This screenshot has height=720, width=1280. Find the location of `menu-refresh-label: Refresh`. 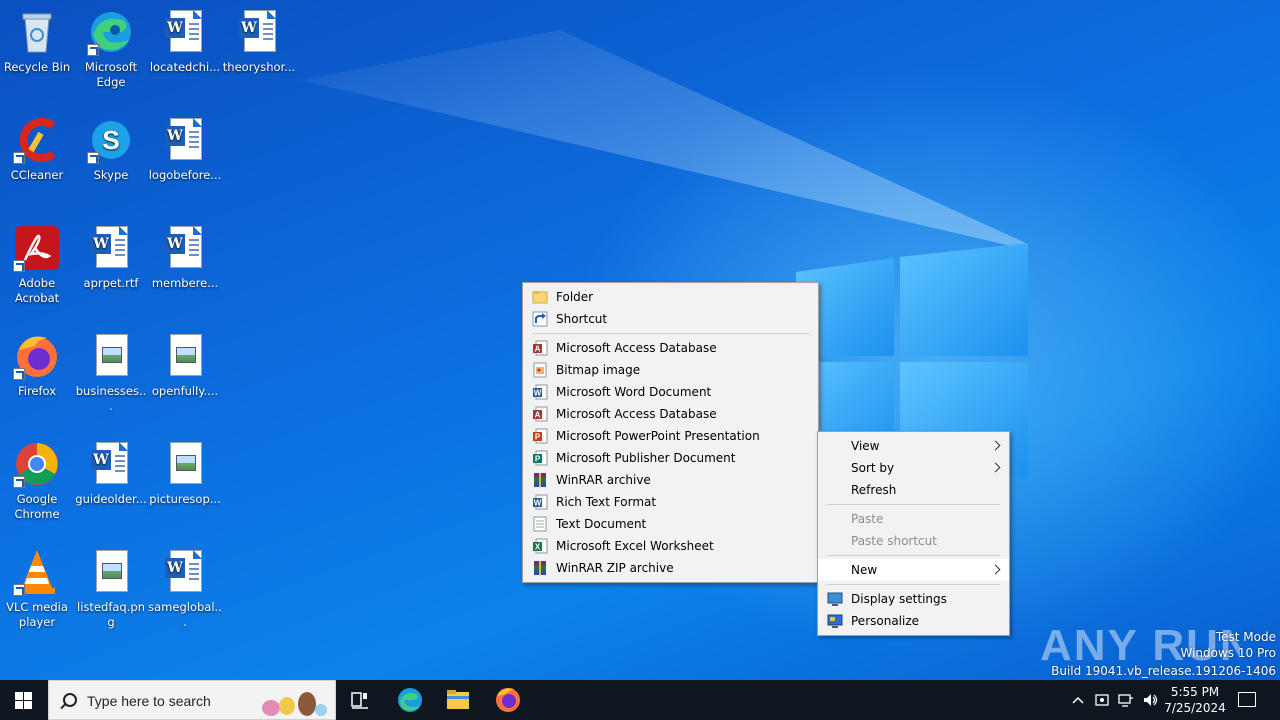

menu-refresh-label: Refresh is located at coordinates (874, 490).